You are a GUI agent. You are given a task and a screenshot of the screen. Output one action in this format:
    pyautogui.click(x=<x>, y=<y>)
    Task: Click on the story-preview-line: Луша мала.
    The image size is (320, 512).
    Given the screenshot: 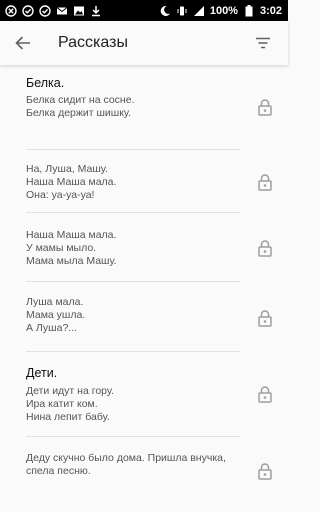 What is the action you would take?
    pyautogui.click(x=55, y=302)
    